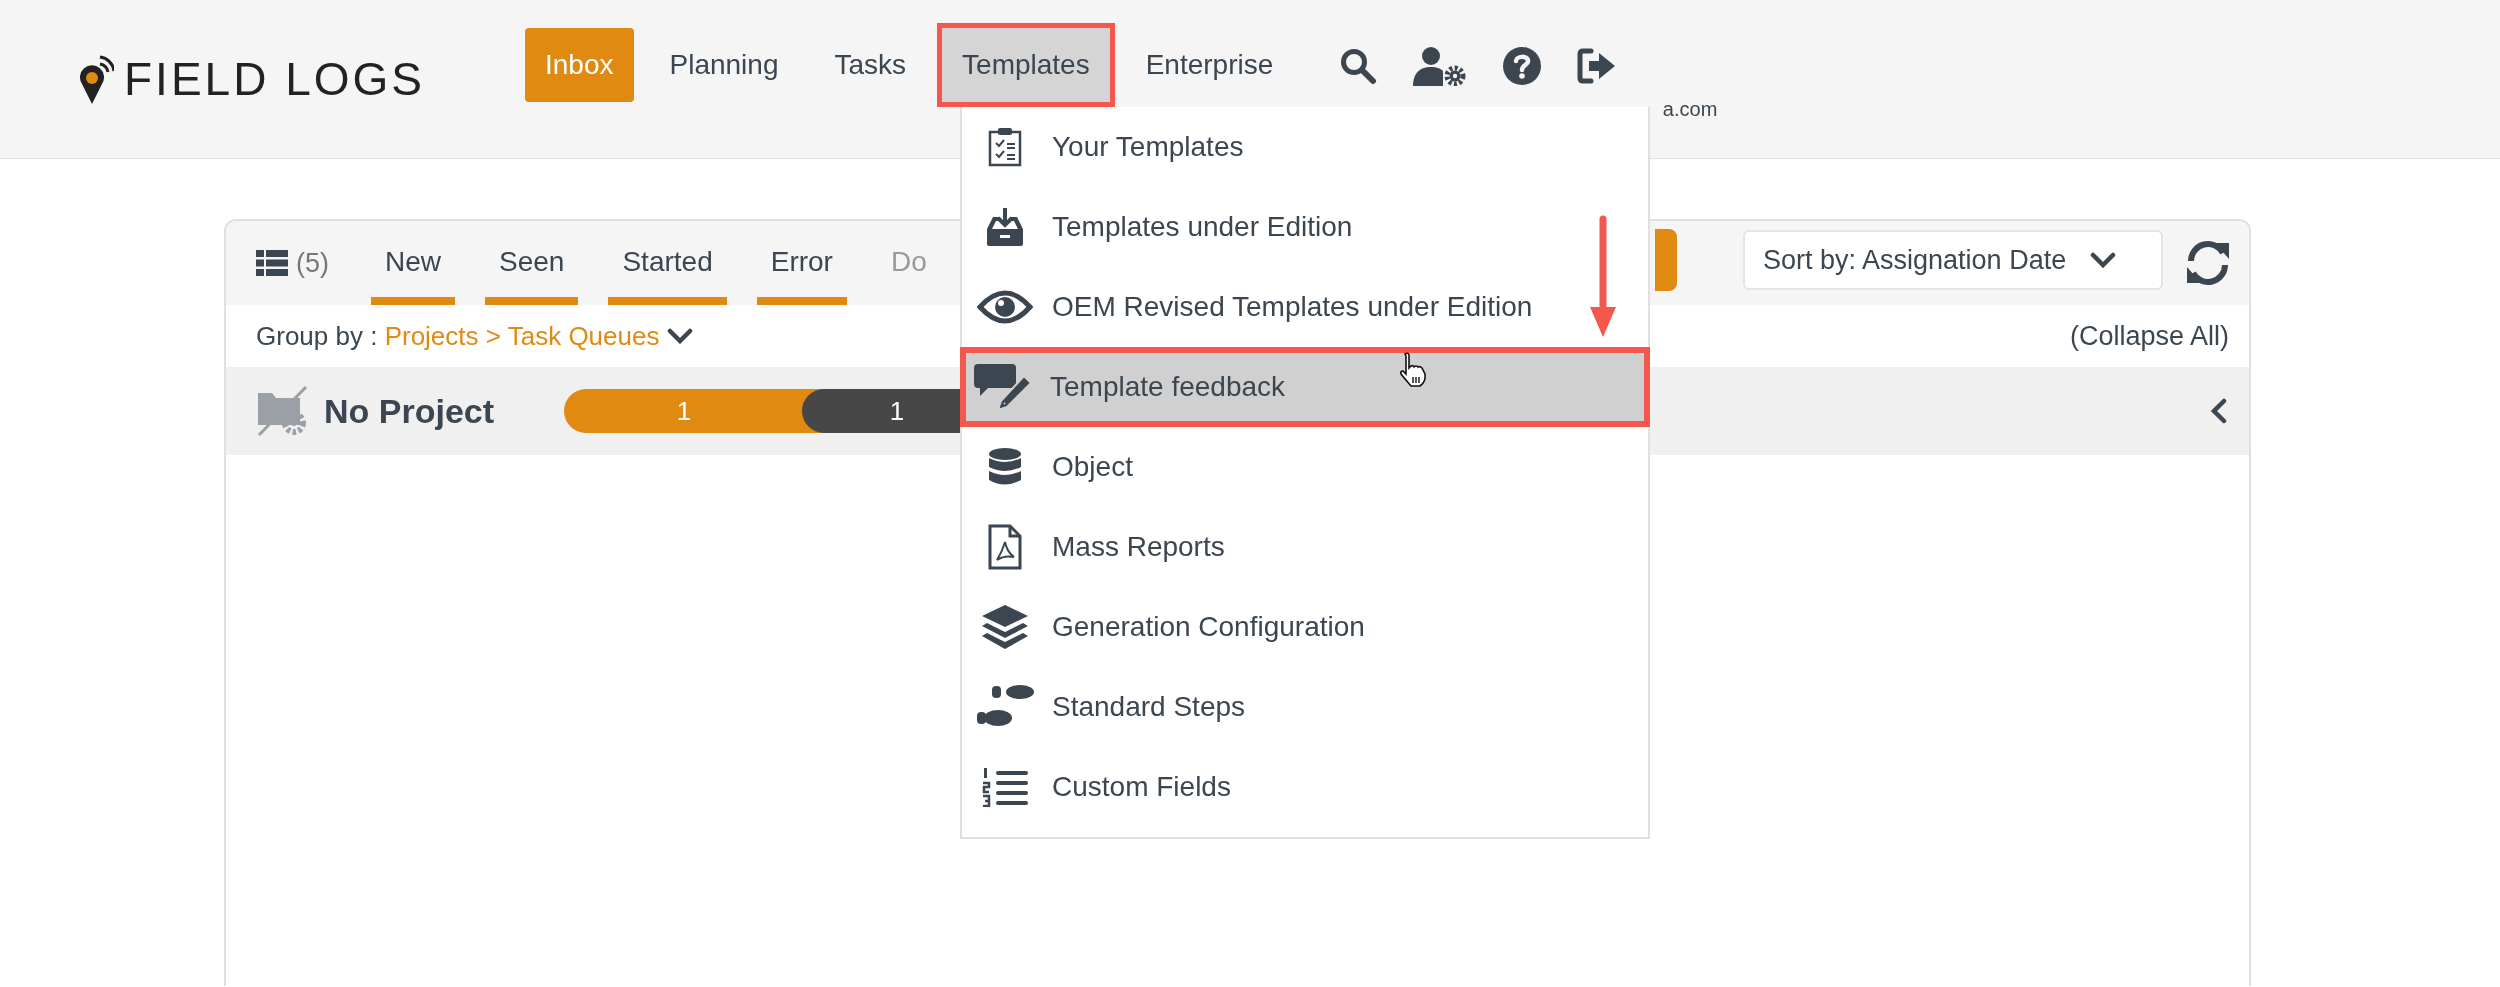 This screenshot has width=2500, height=987. Describe the element at coordinates (532, 263) in the screenshot. I see `status-tab: Seen` at that location.